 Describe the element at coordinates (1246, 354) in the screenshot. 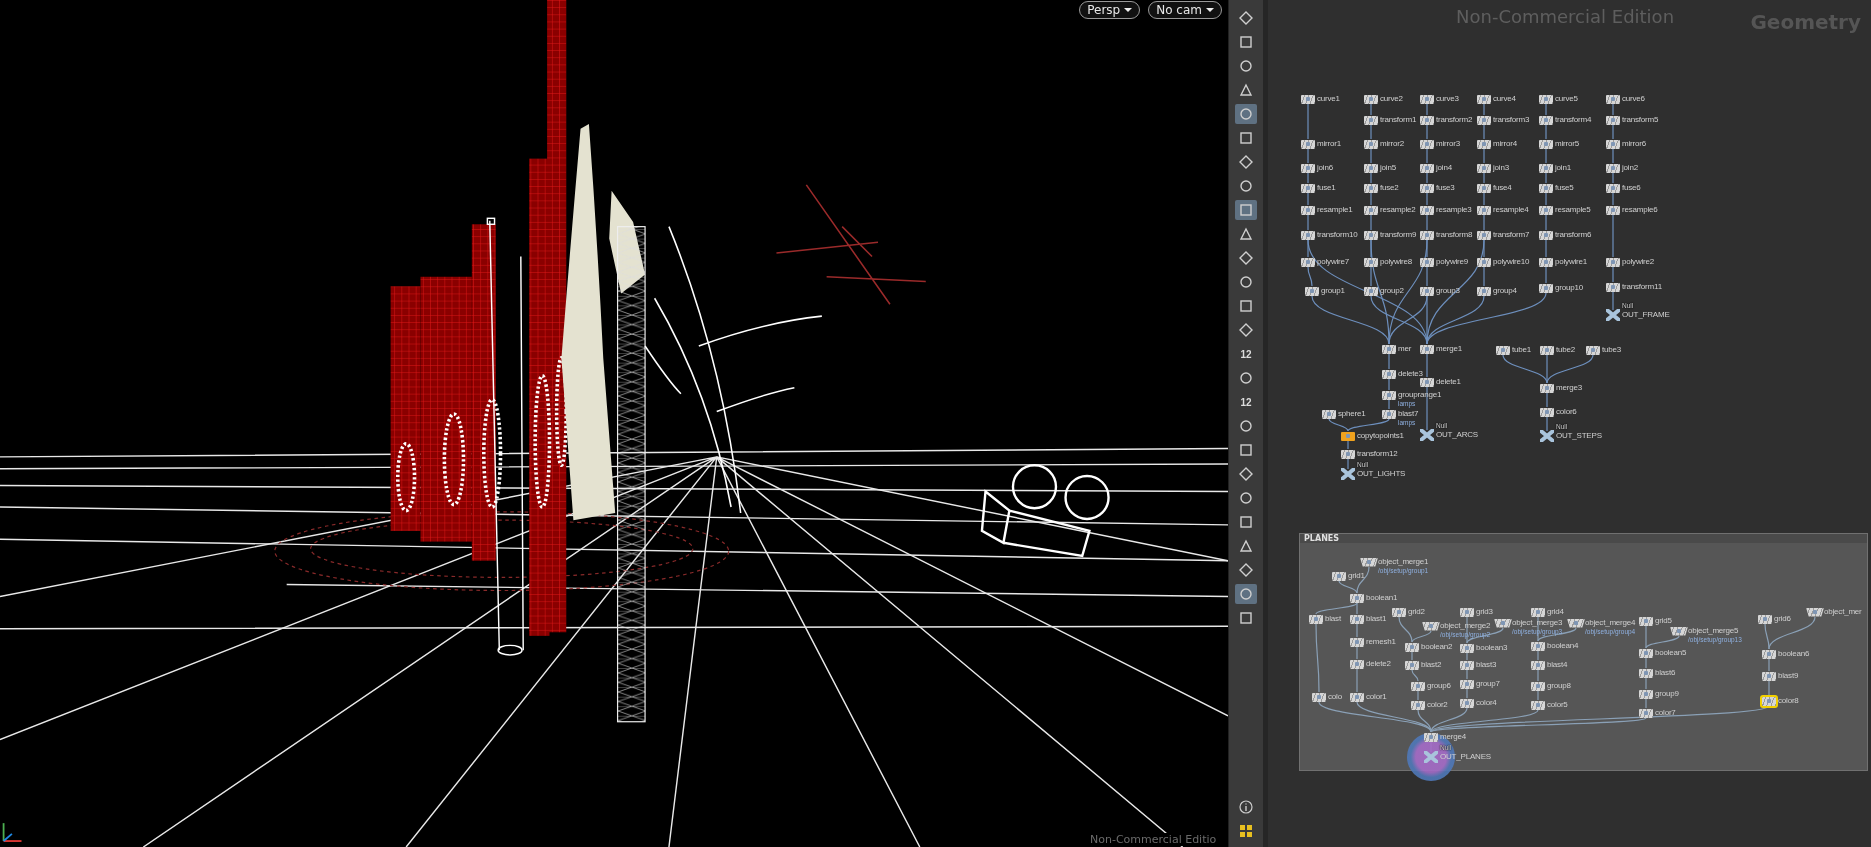

I see `tool-button: 12` at that location.